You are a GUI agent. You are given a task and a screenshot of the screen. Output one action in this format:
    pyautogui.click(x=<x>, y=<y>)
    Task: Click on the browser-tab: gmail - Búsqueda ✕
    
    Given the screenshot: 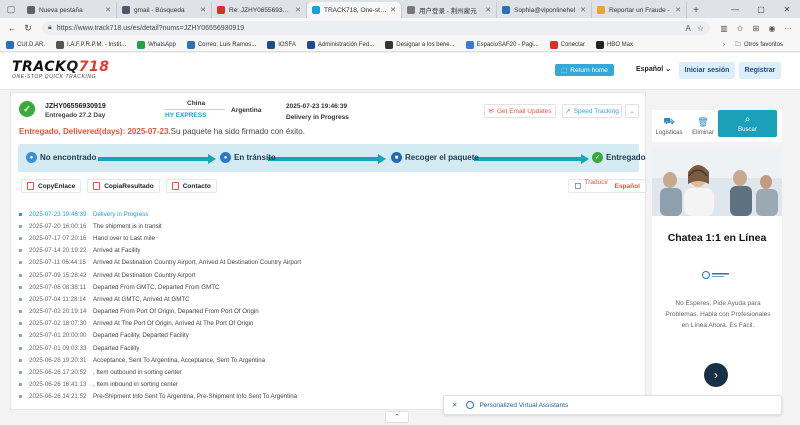 What is the action you would take?
    pyautogui.click(x=164, y=10)
    